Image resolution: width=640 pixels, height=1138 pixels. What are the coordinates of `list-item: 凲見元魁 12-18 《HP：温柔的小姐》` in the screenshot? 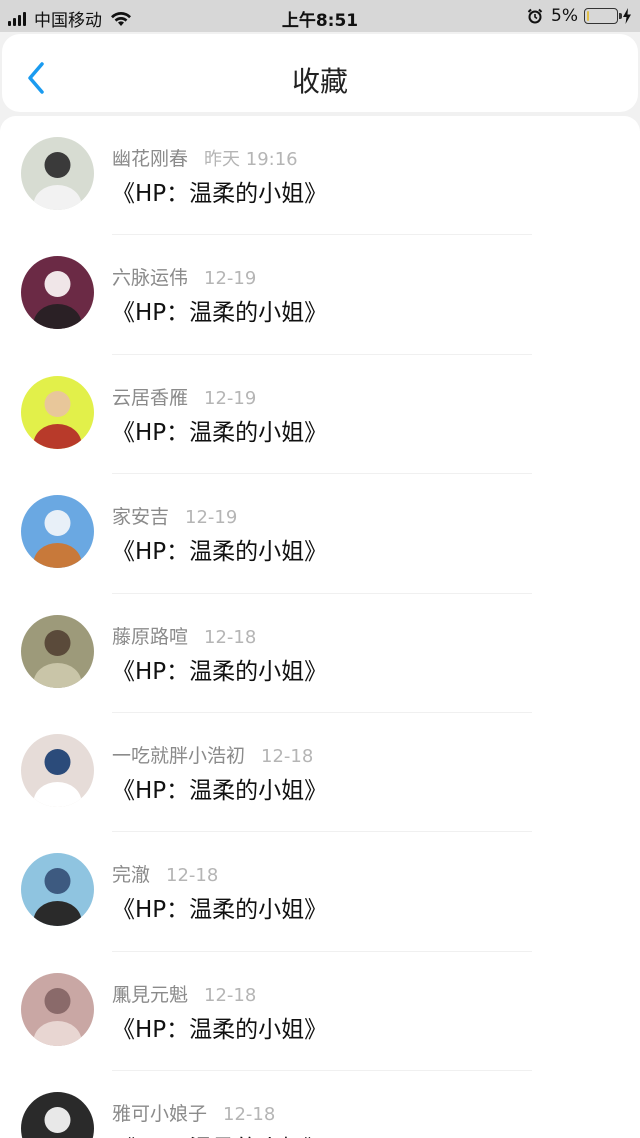 It's located at (320, 1012).